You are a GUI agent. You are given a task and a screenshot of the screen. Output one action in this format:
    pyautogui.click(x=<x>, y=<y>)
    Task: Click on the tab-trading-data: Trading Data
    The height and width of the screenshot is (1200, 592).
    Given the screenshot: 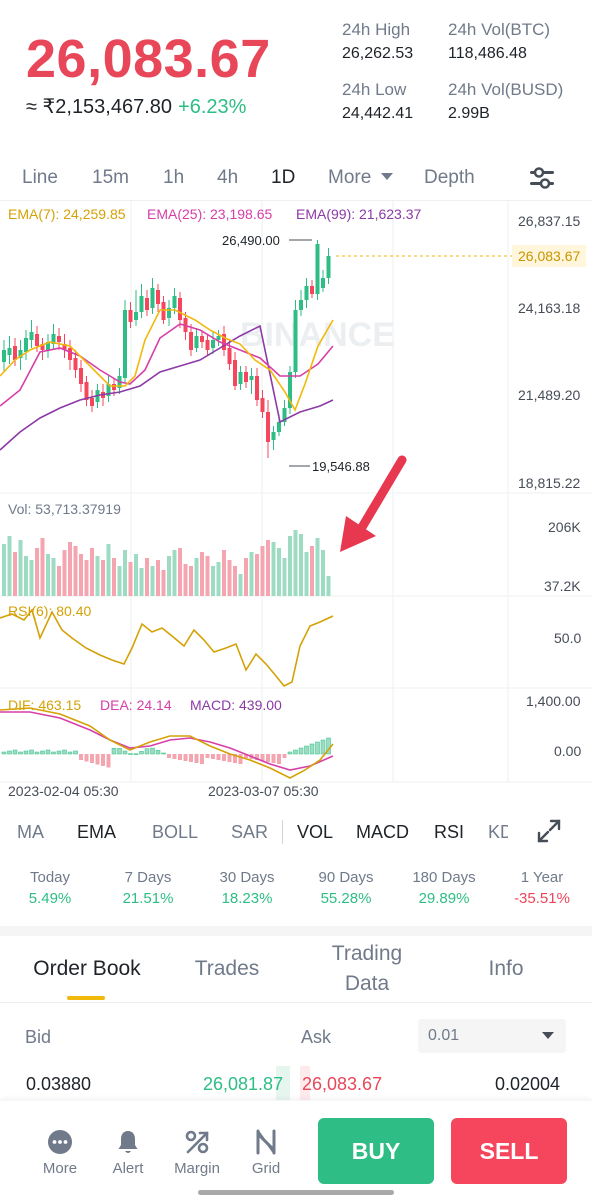 What is the action you would take?
    pyautogui.click(x=367, y=969)
    